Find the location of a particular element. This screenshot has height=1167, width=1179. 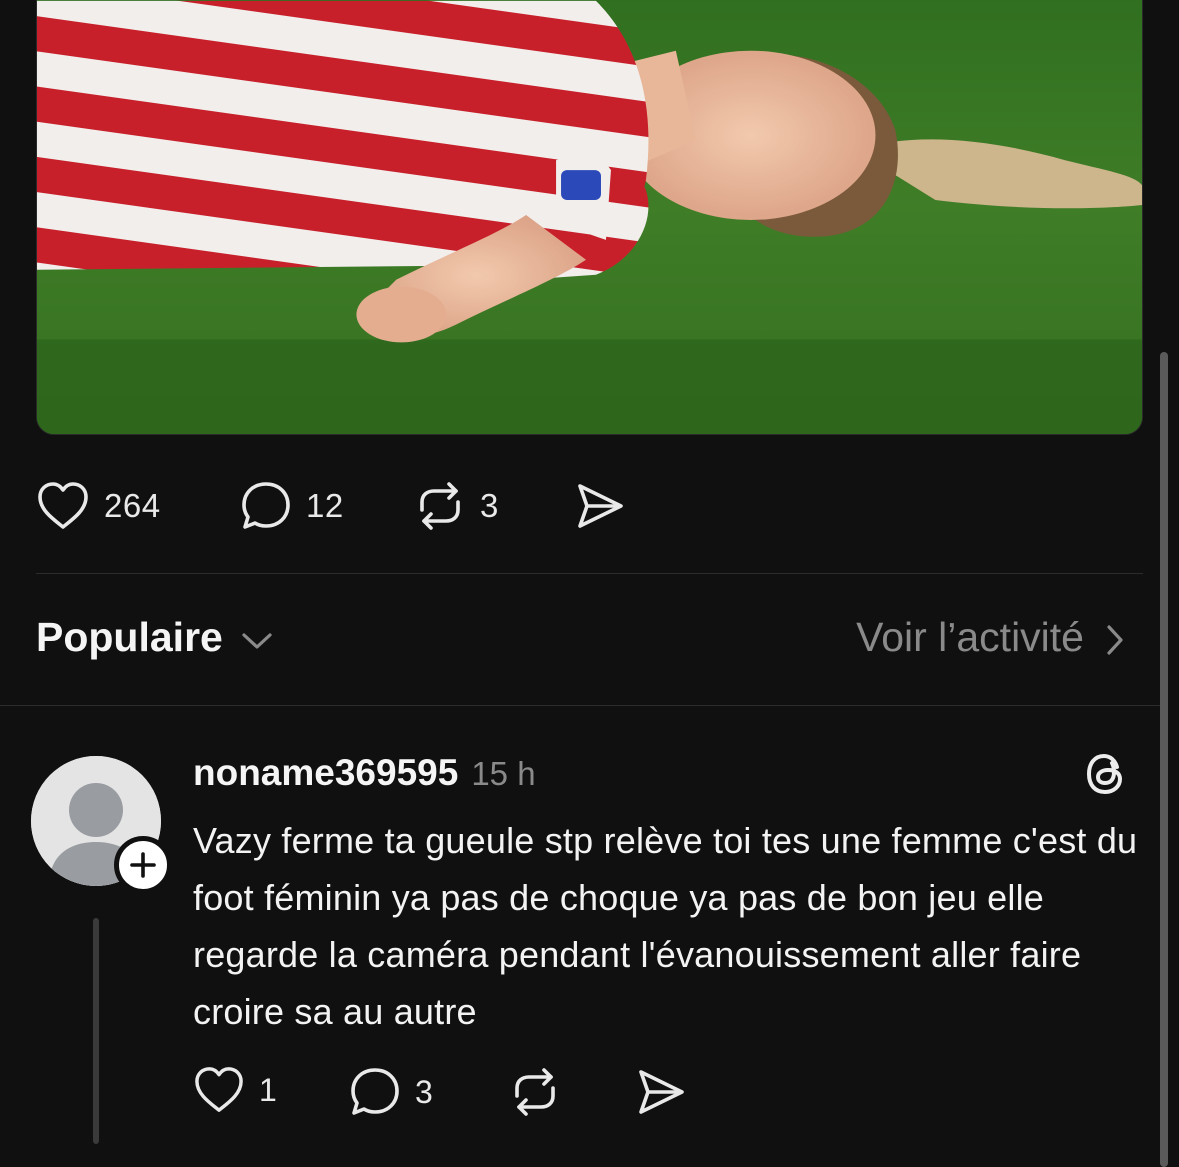

comment-repost-button is located at coordinates (535, 1092).